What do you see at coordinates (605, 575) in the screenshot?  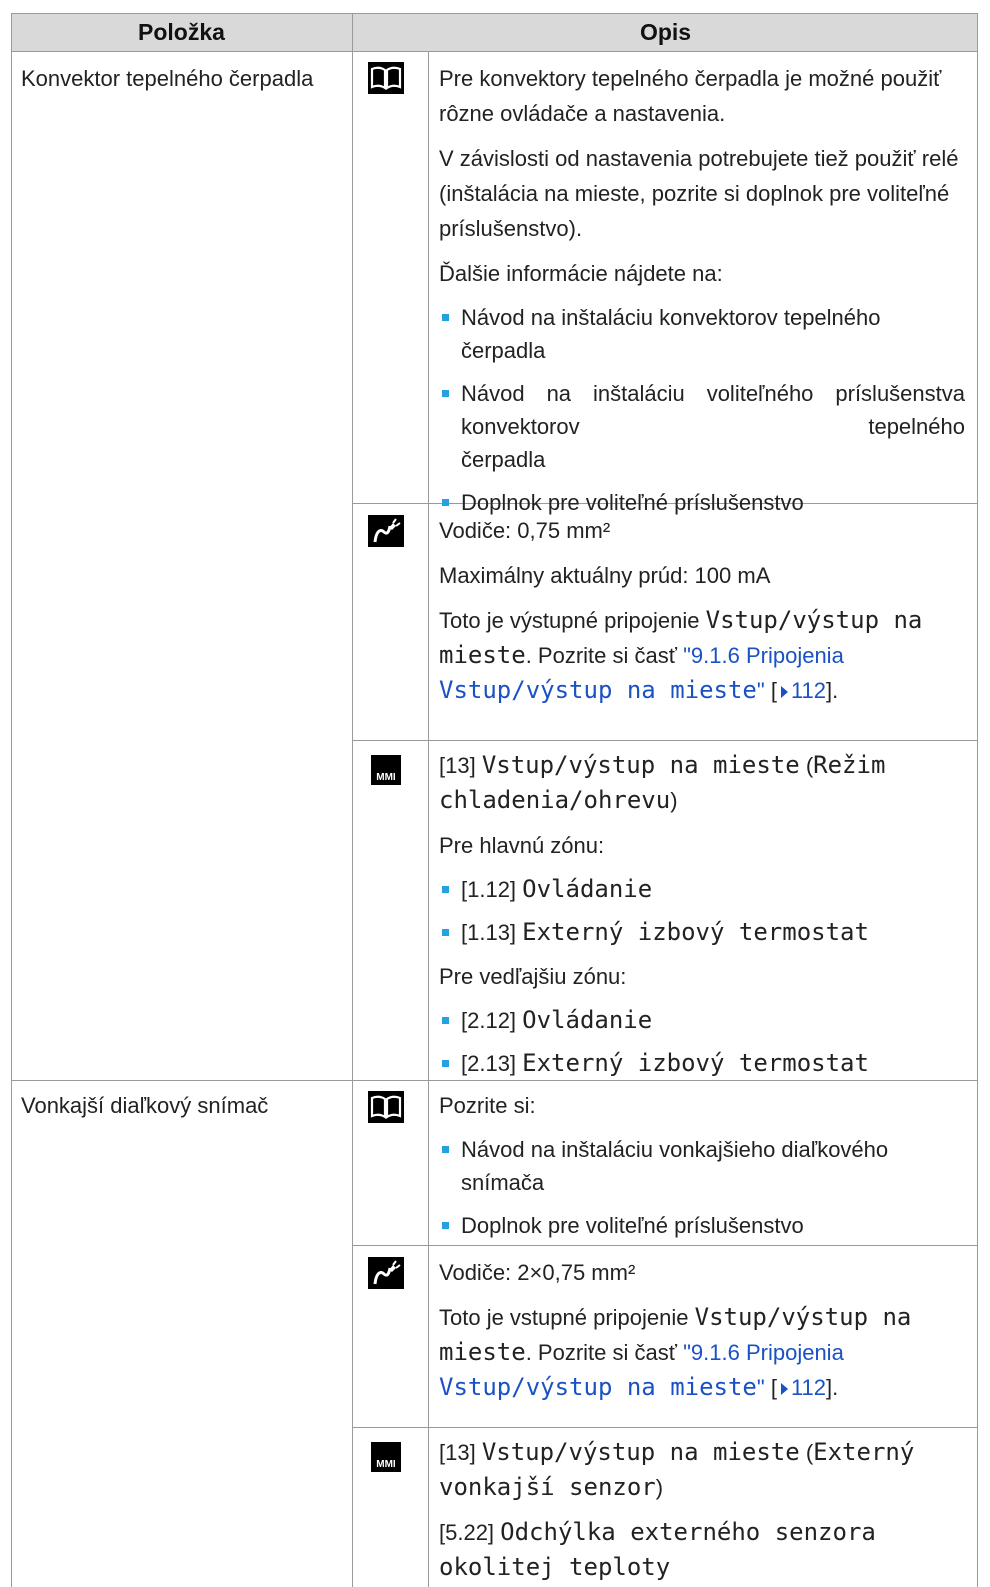 I see `row1-wiring-p2: Maximálny aktuálny prúd: 100 mA` at bounding box center [605, 575].